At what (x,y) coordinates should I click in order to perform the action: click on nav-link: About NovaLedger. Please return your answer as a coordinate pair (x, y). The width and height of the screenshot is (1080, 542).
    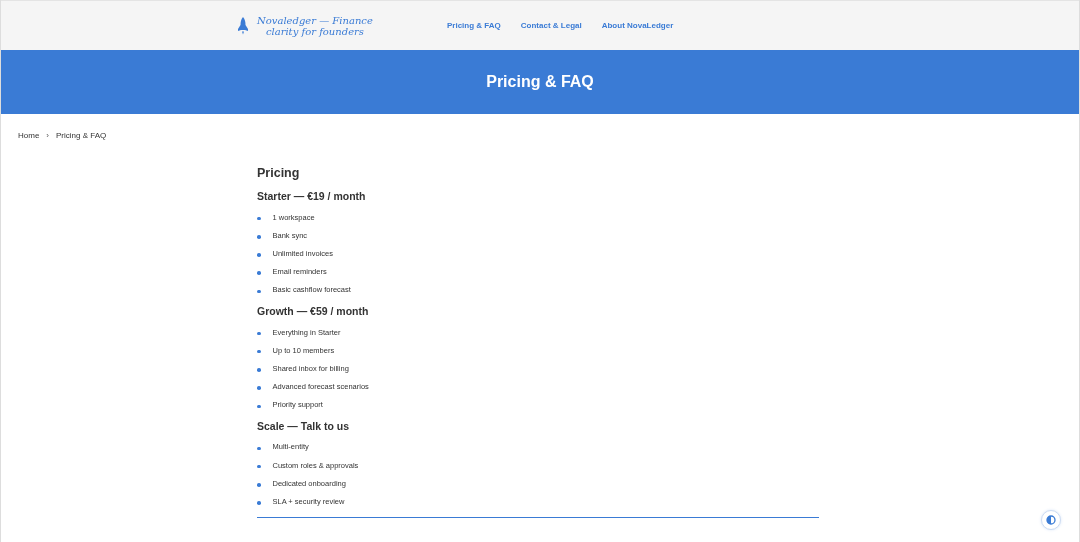
    Looking at the image, I should click on (637, 25).